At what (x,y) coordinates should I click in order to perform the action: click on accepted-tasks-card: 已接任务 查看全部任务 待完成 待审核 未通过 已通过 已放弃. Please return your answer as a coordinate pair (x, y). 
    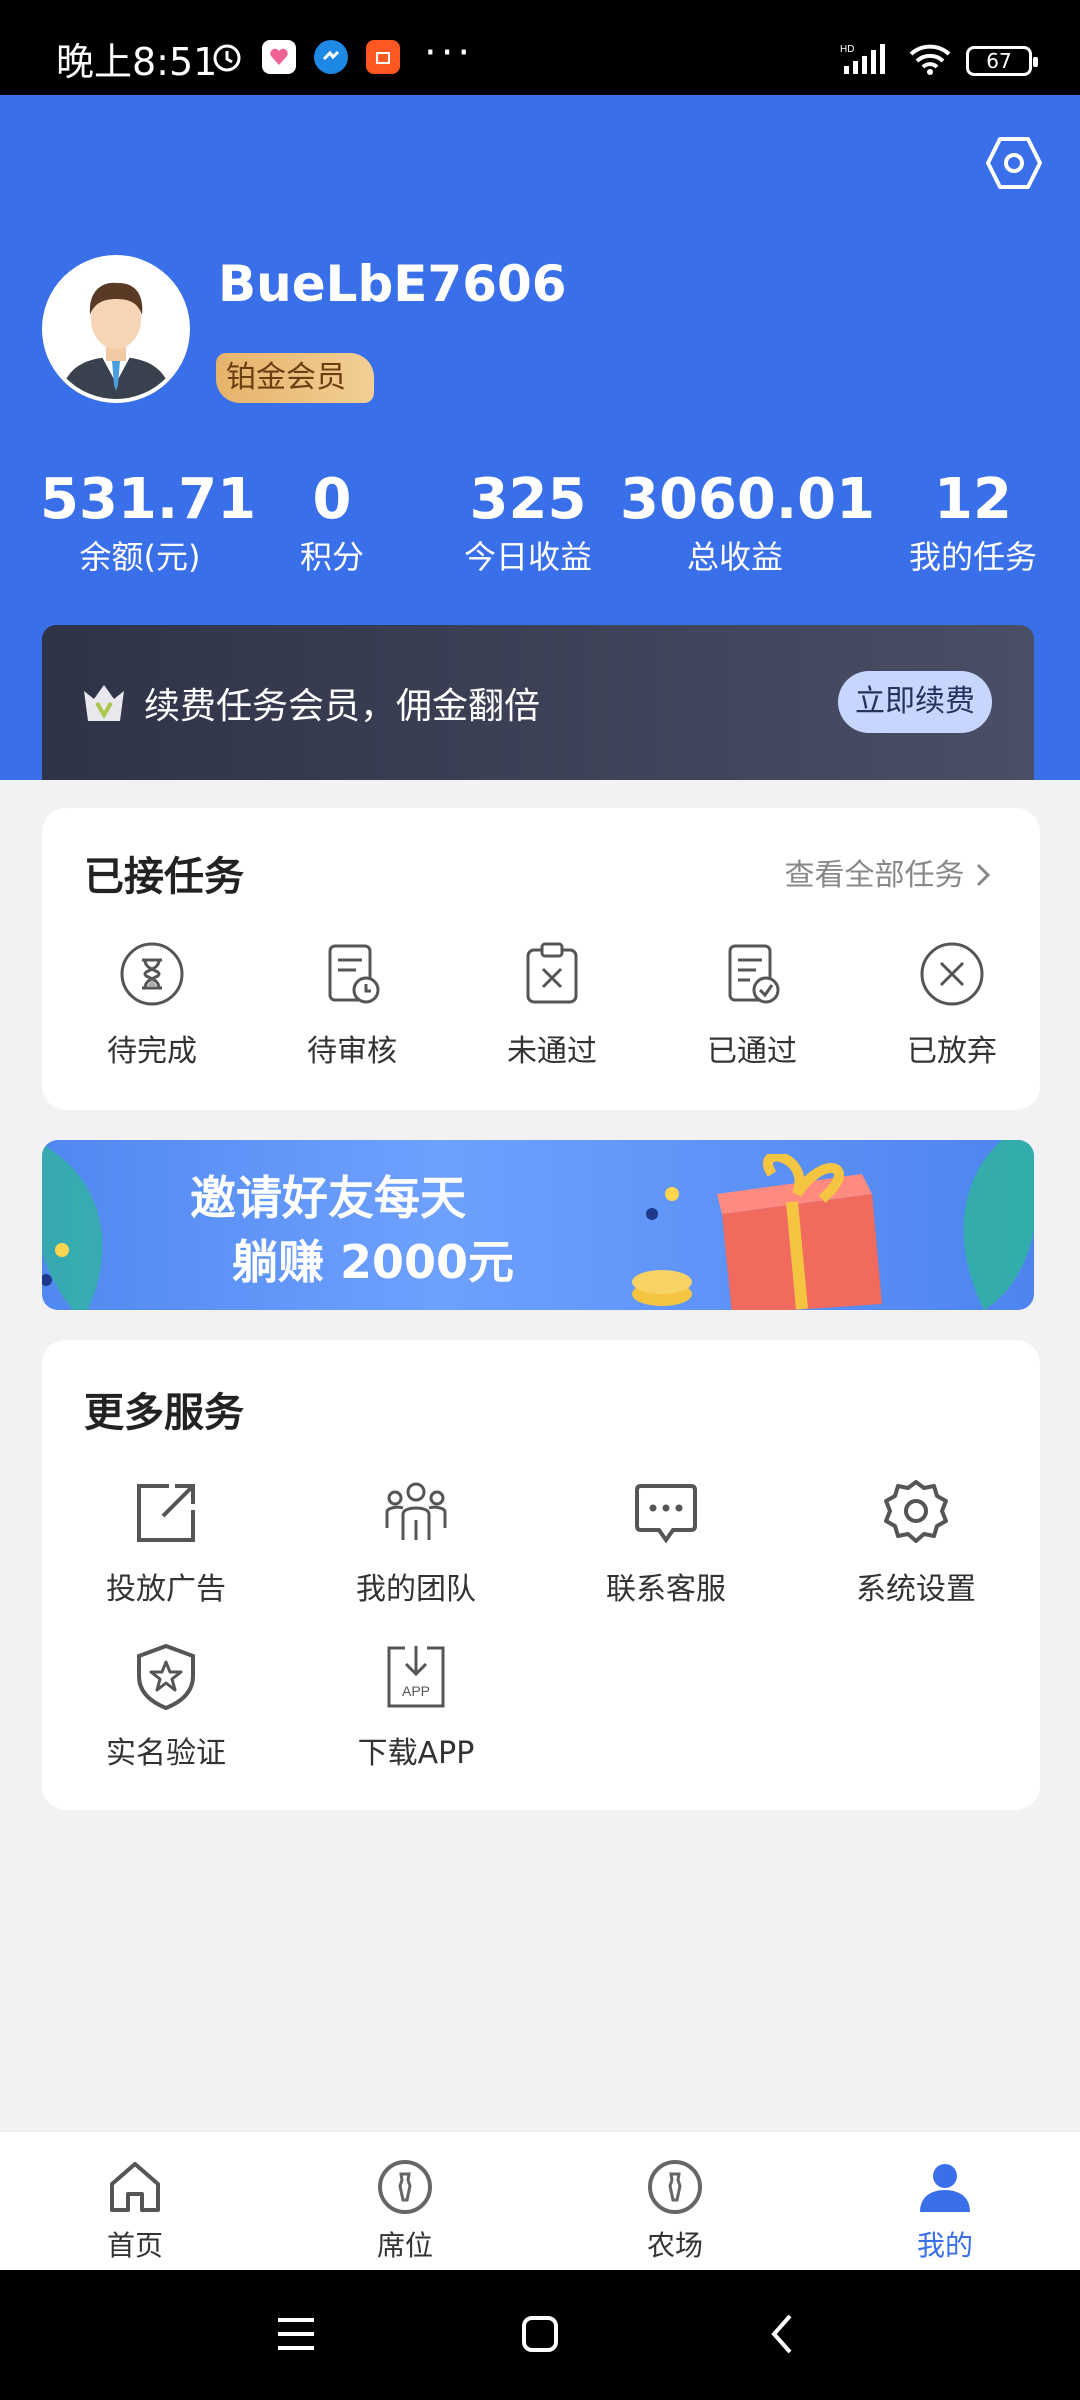
    Looking at the image, I should click on (541, 959).